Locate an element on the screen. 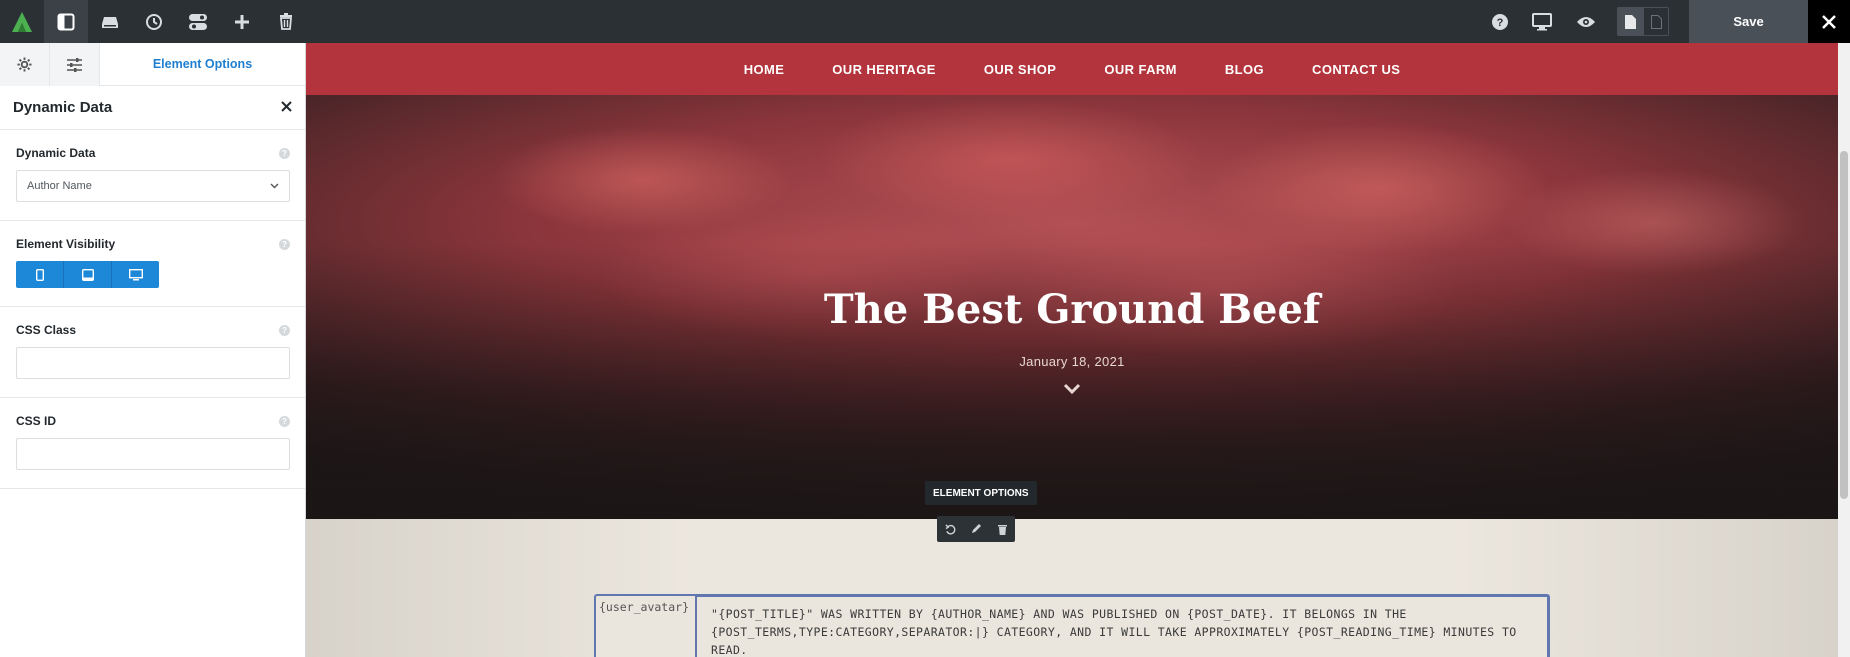  css-class-section: CSS Class ? is located at coordinates (152, 352).